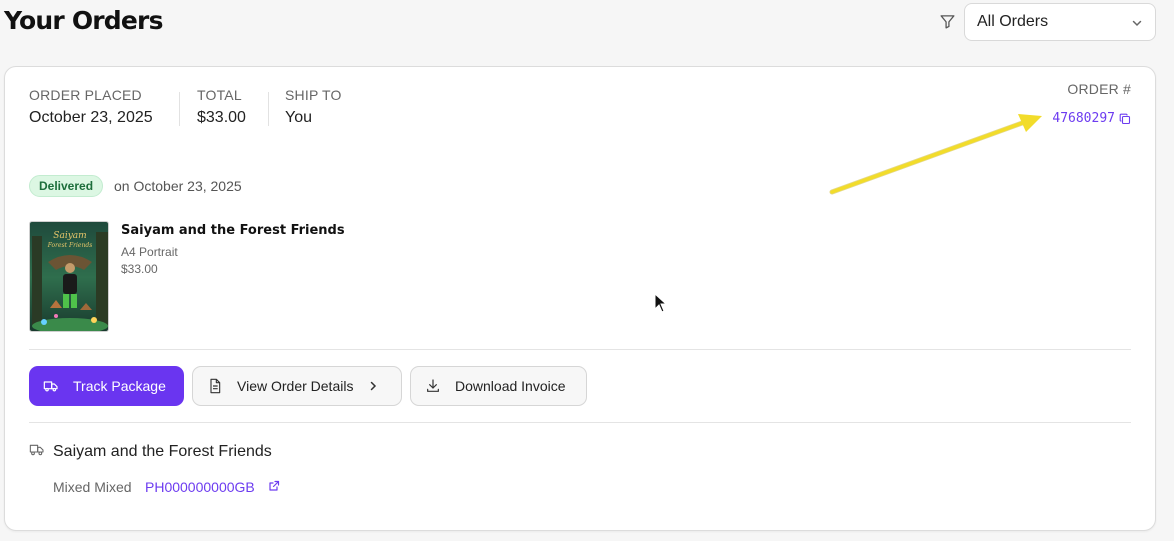  I want to click on order-placed-value: October 23, 2025, so click(91, 117).